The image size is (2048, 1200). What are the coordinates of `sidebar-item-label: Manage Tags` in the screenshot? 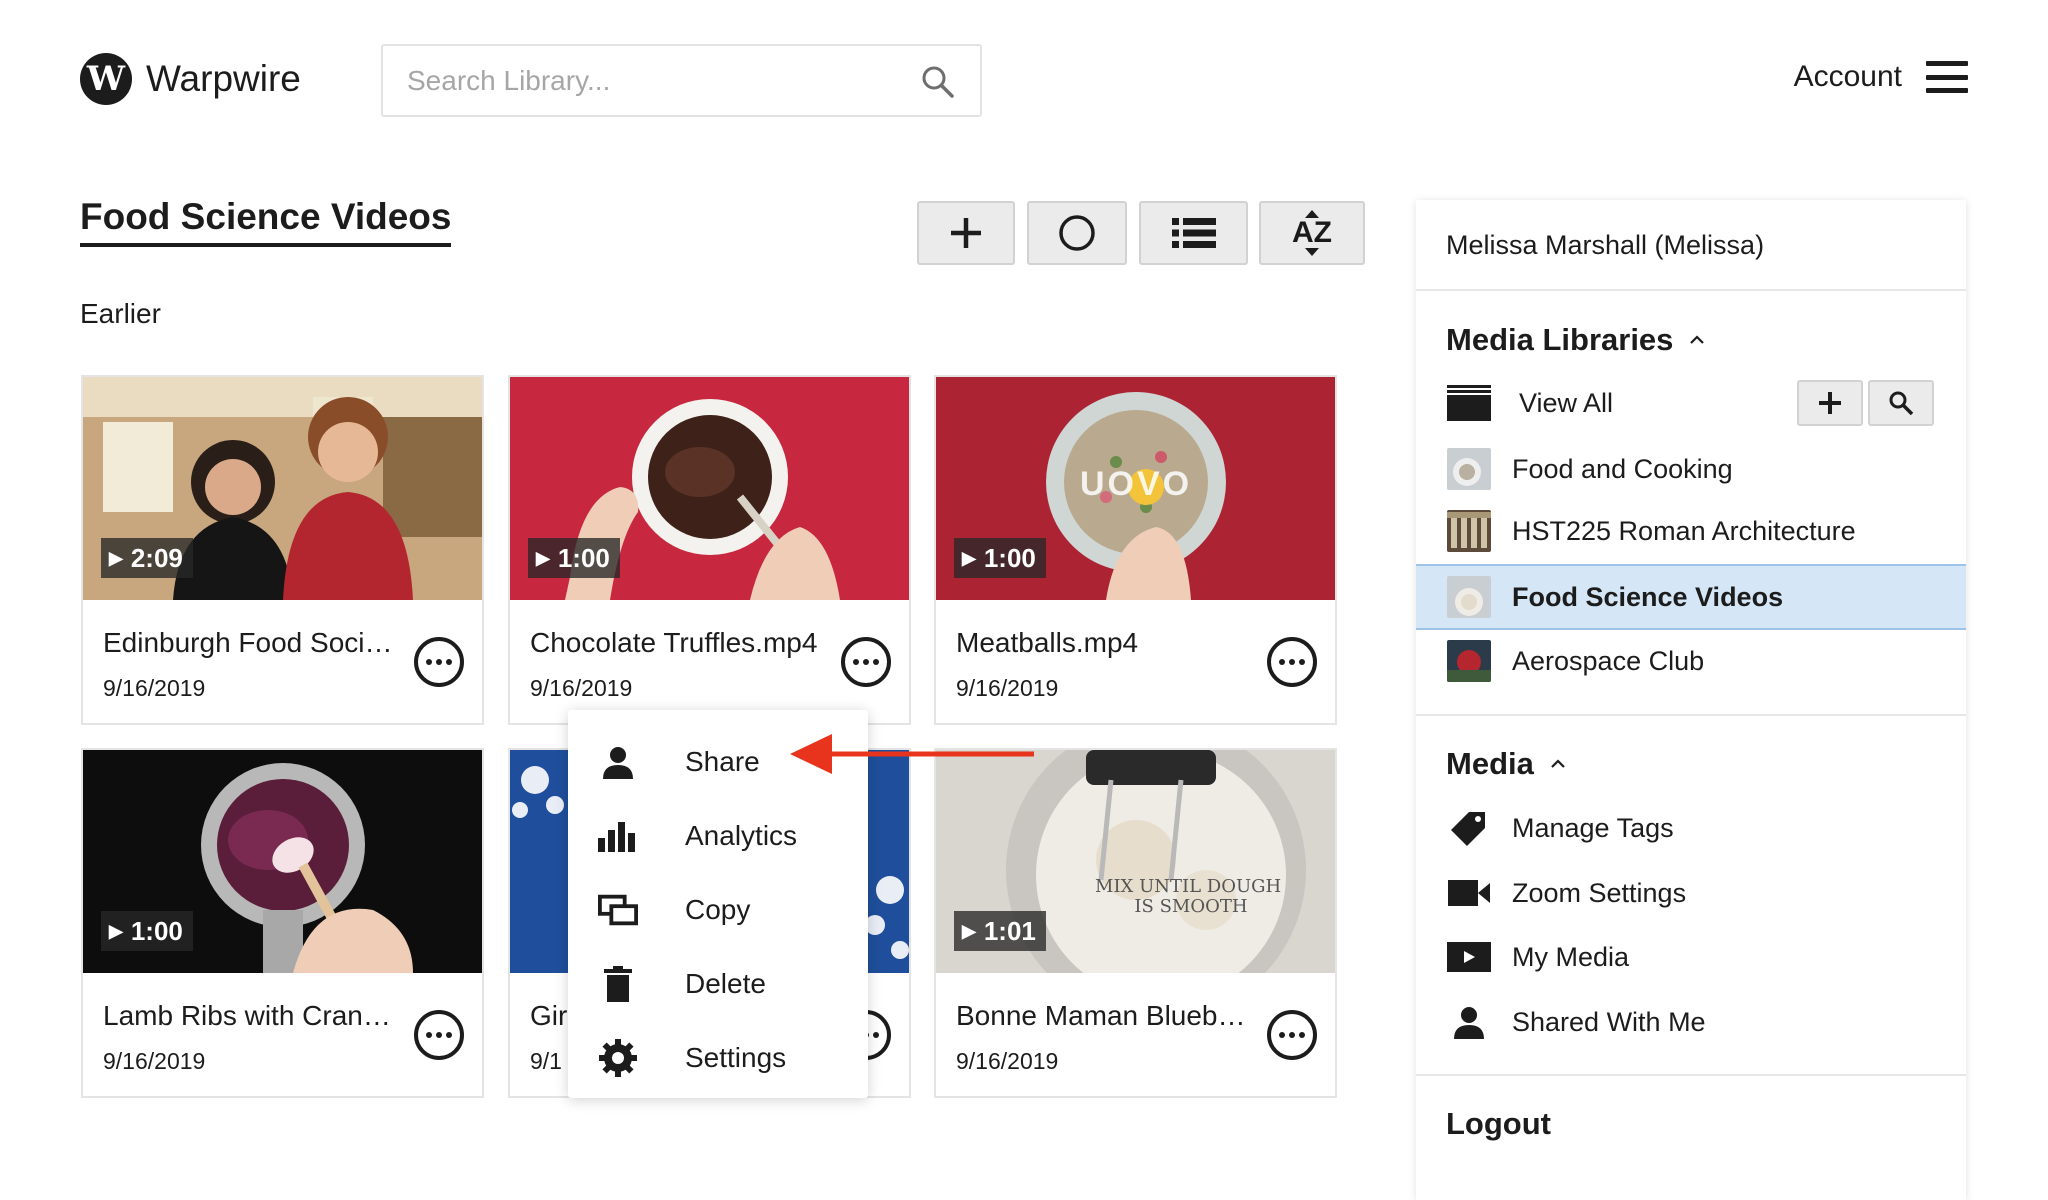 It's located at (1593, 827).